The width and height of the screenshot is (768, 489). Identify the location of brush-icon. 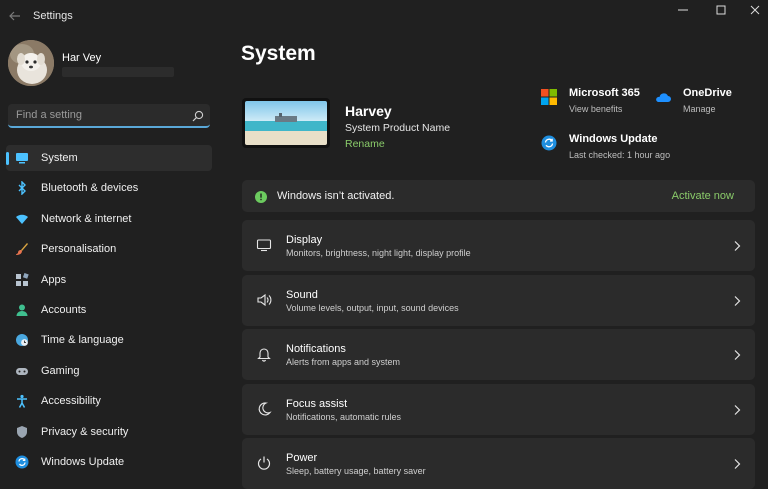
(22, 249).